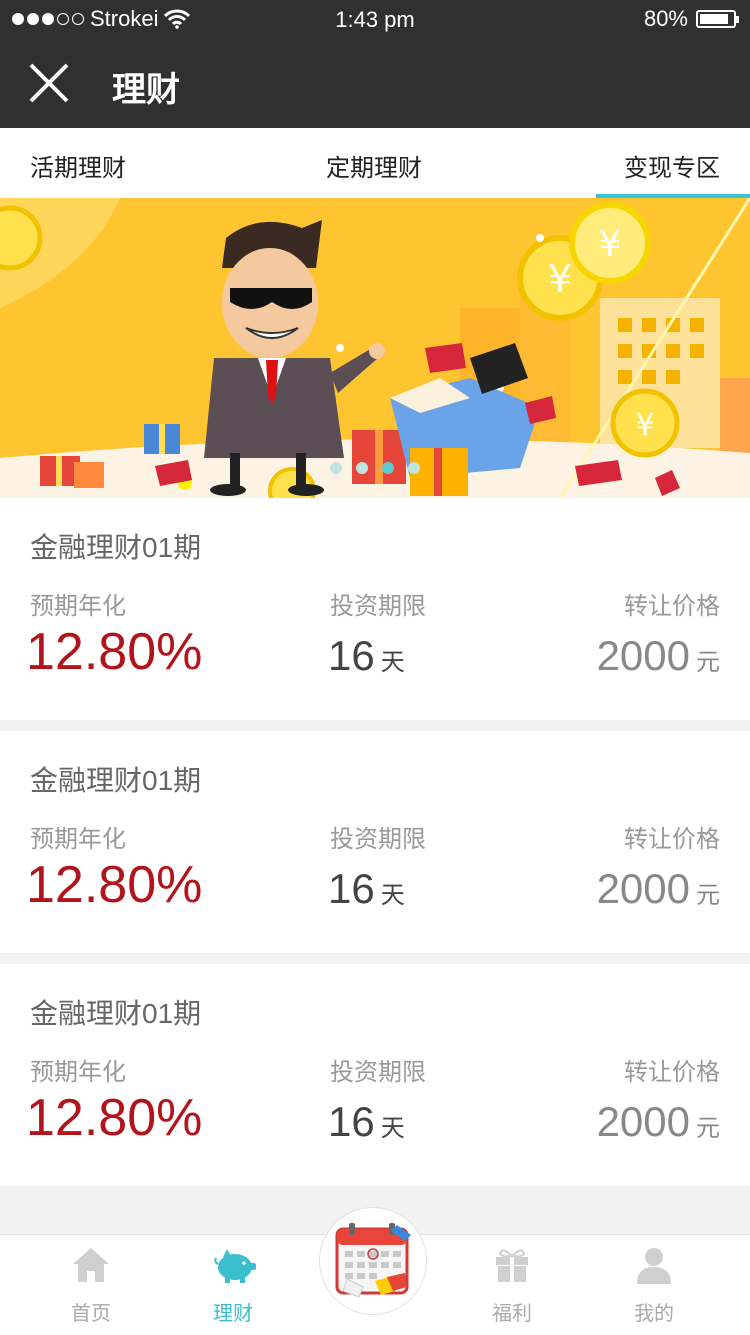 This screenshot has height=1335, width=750. What do you see at coordinates (717, 19) in the screenshot?
I see `battery-icon` at bounding box center [717, 19].